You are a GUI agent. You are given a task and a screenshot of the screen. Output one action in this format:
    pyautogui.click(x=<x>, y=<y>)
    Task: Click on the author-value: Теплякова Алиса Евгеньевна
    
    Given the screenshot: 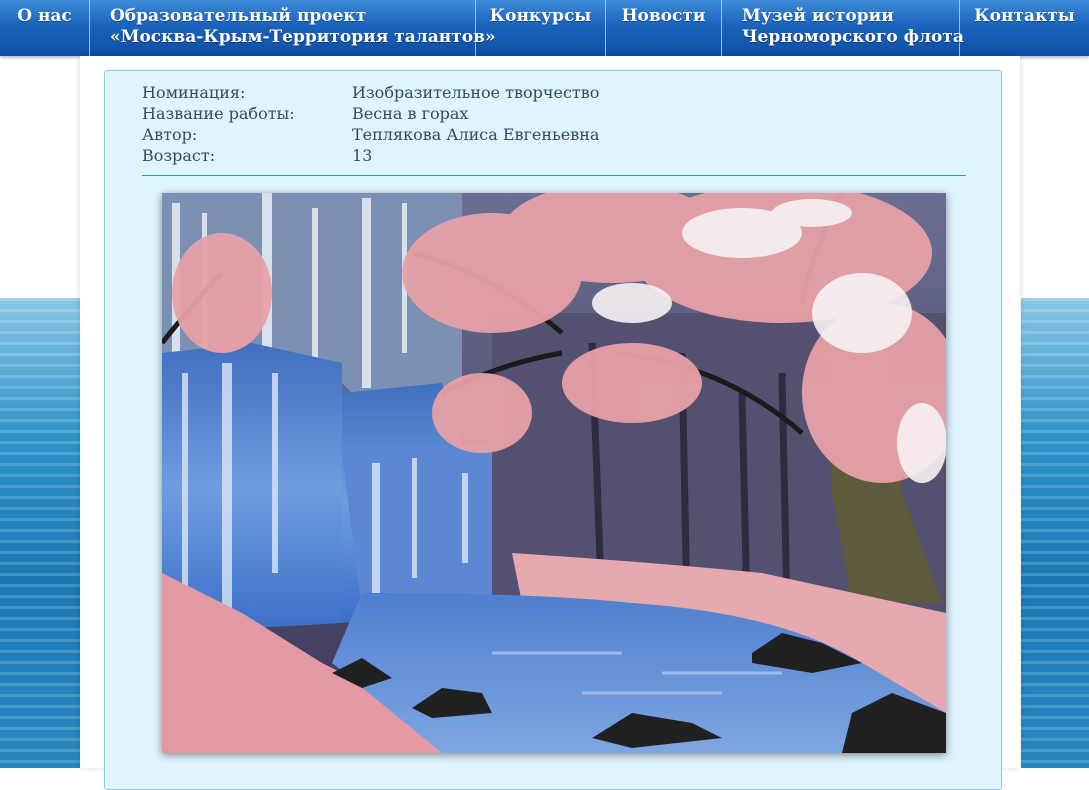 What is the action you would take?
    pyautogui.click(x=476, y=134)
    